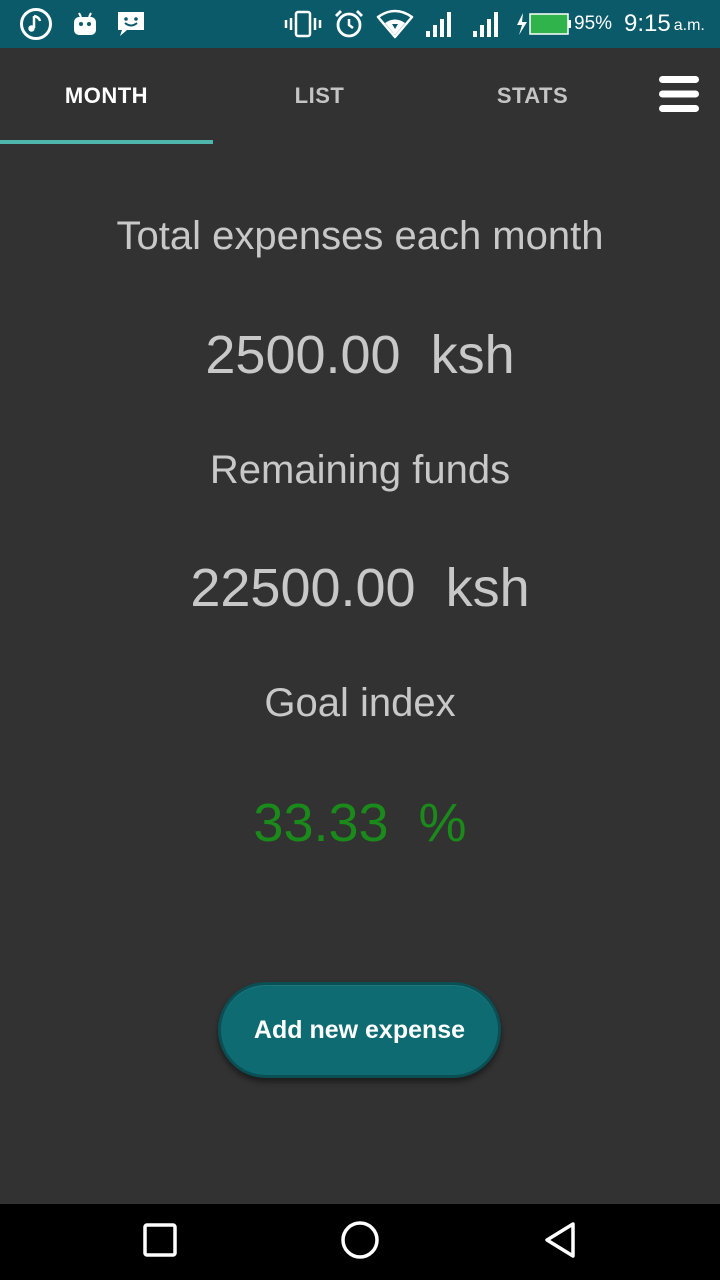  I want to click on android-icon, so click(85, 24).